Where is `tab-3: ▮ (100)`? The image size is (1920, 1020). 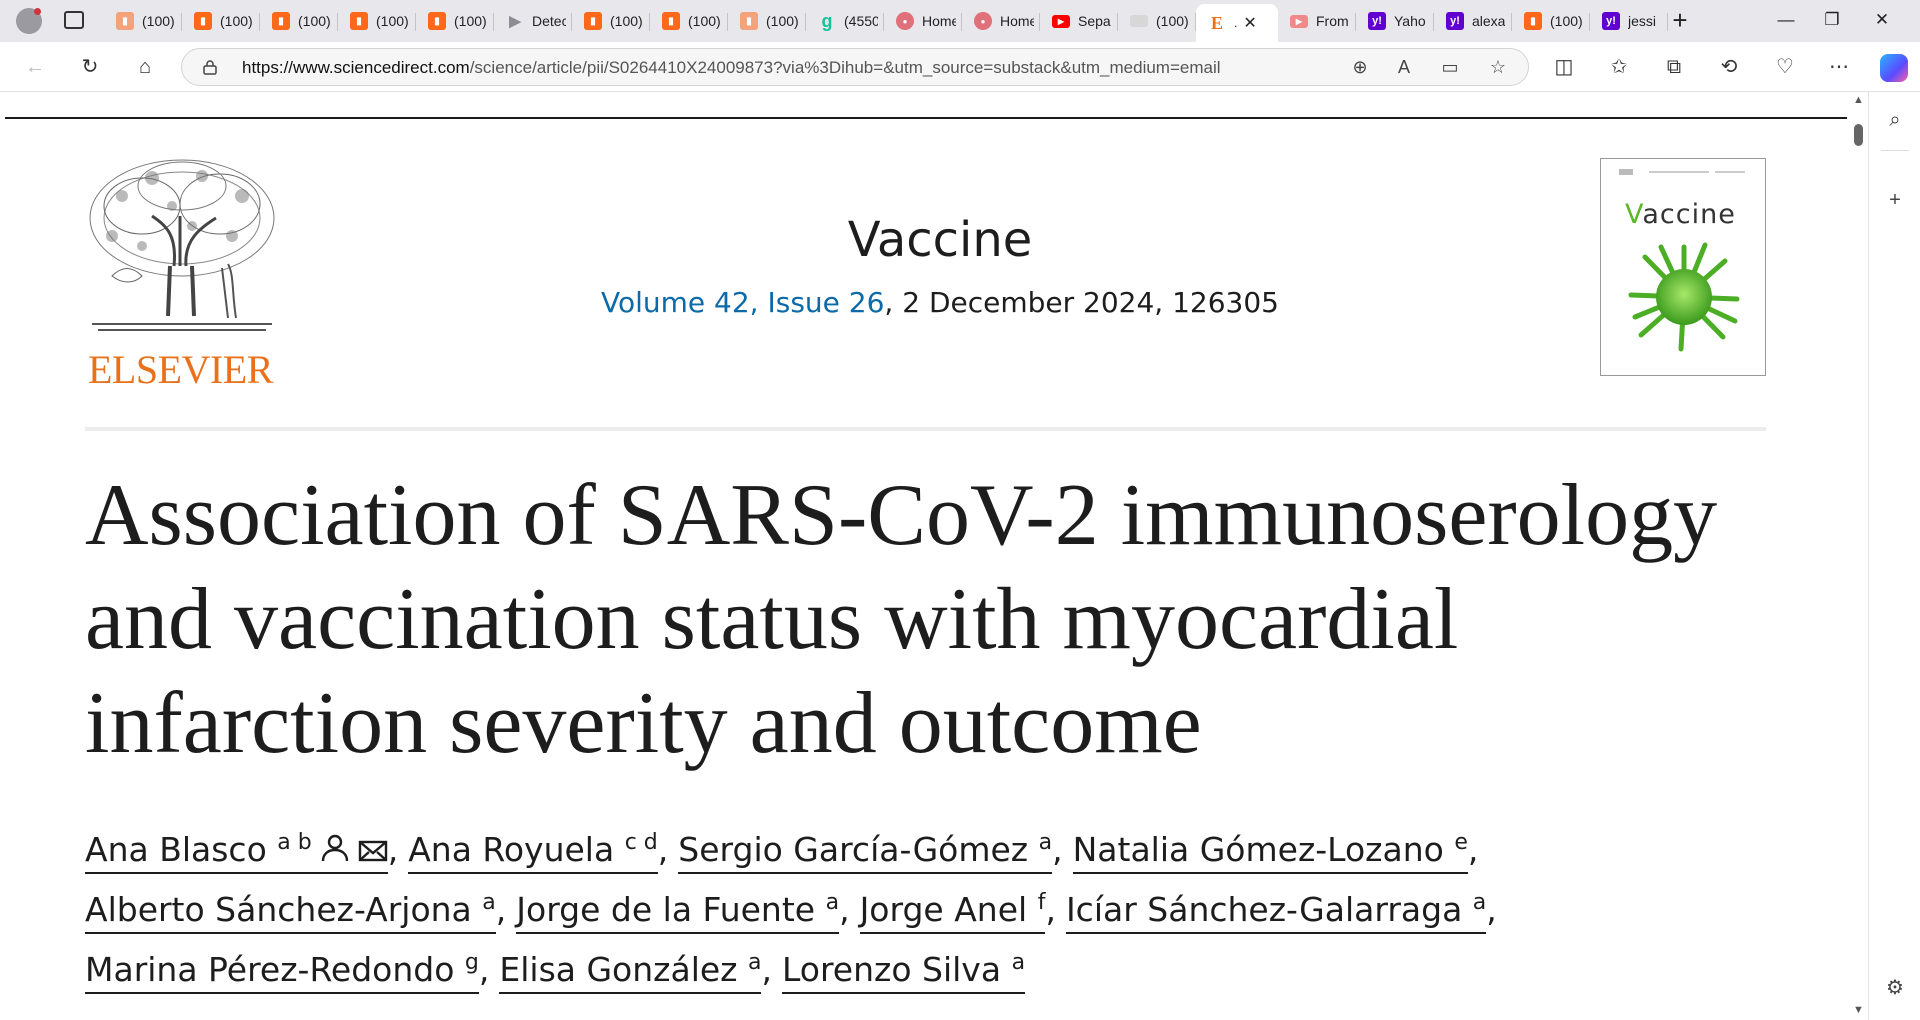 tab-3: ▮ (100) is located at coordinates (377, 21).